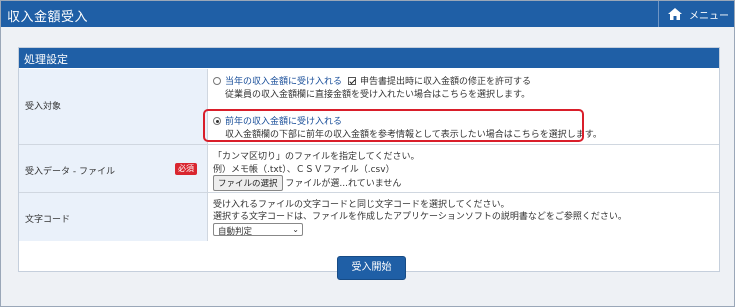 This screenshot has height=307, width=735. Describe the element at coordinates (43, 107) in the screenshot. I see `target-label: 受入対象` at that location.